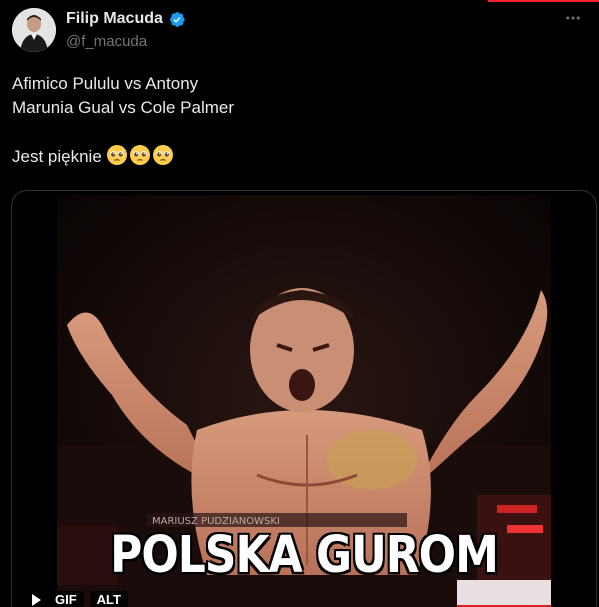 The height and width of the screenshot is (607, 599). I want to click on gif-badge: GIF, so click(66, 599).